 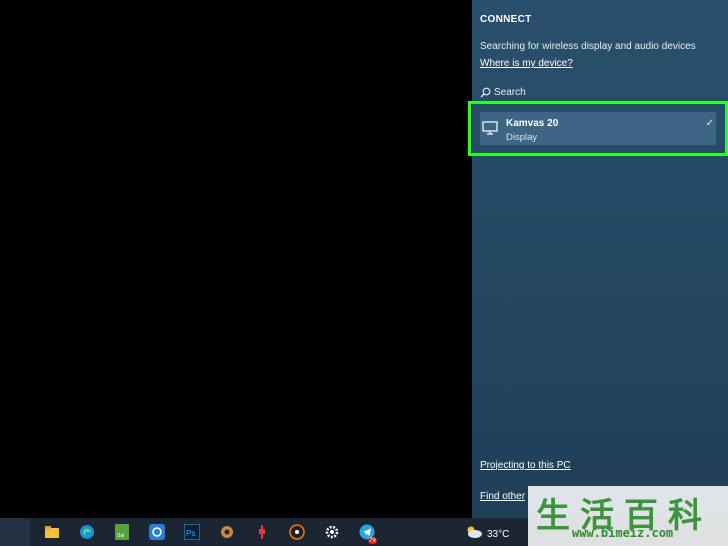 What do you see at coordinates (122, 532) in the screenshot?
I see `green-app-icon: Sai` at bounding box center [122, 532].